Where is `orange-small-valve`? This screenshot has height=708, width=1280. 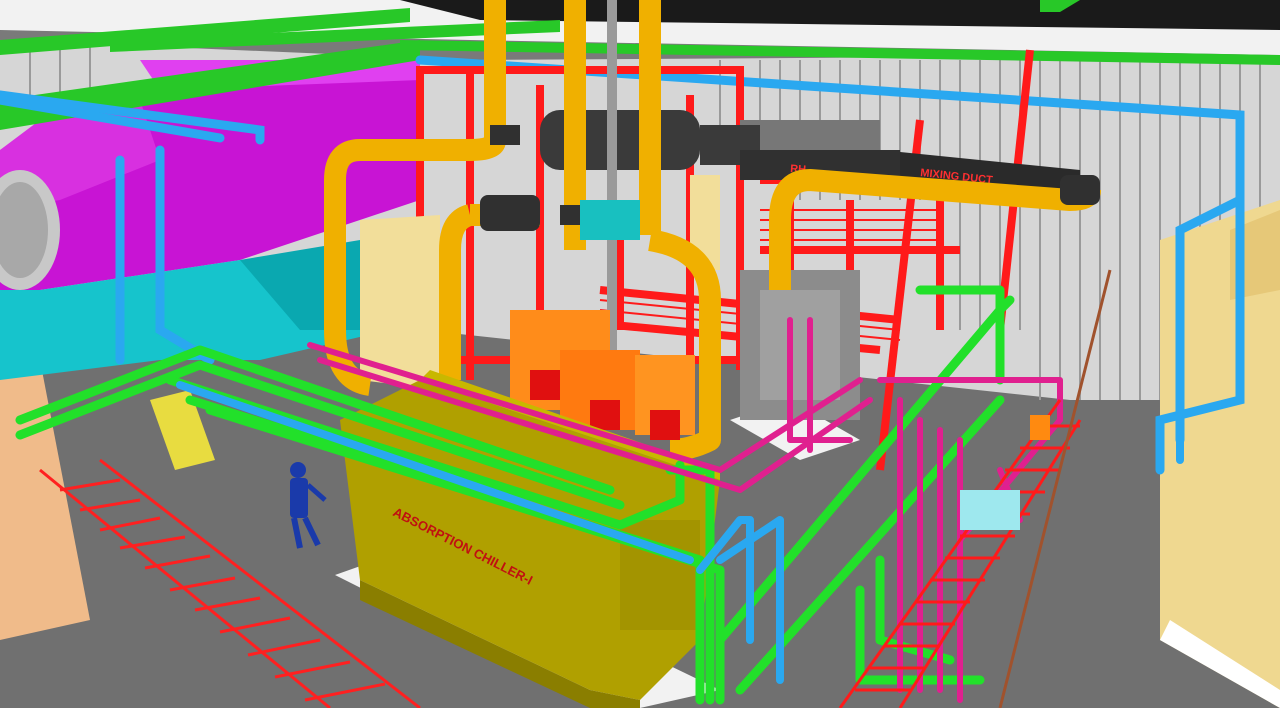 orange-small-valve is located at coordinates (1040, 427).